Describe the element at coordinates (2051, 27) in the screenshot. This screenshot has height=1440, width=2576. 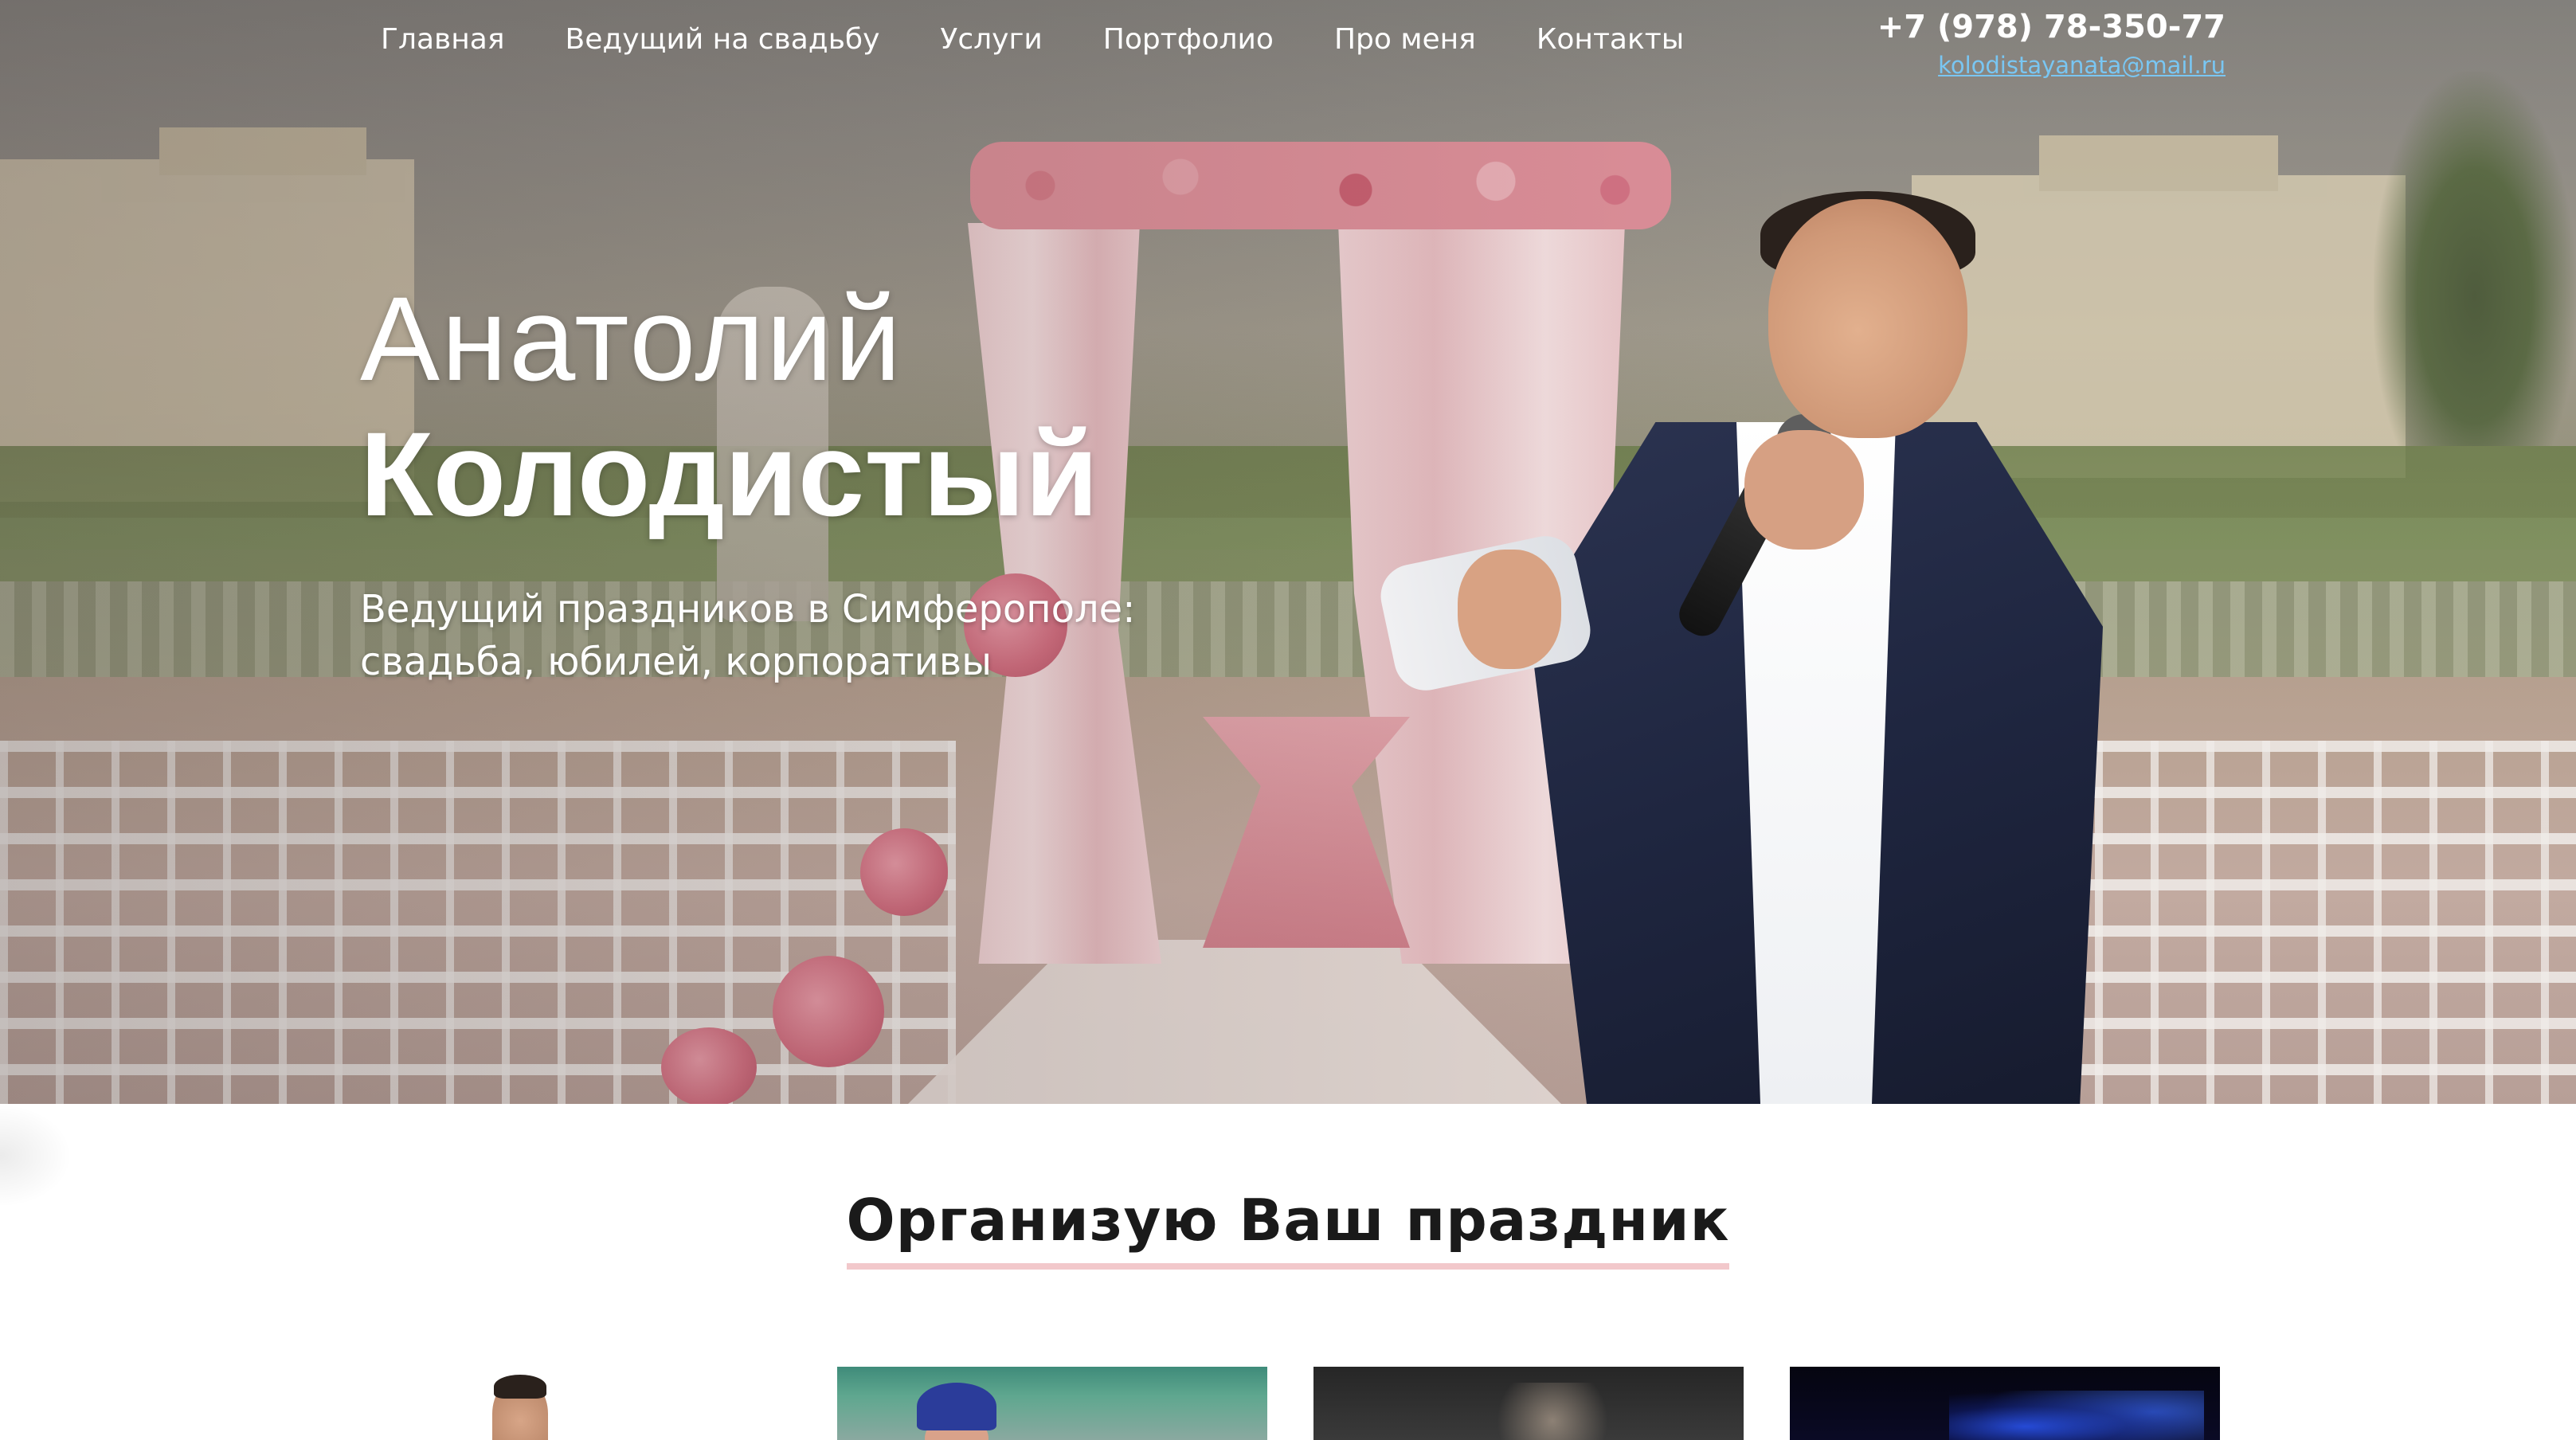
I see `phone-link: +7 (978) 78-350-77` at that location.